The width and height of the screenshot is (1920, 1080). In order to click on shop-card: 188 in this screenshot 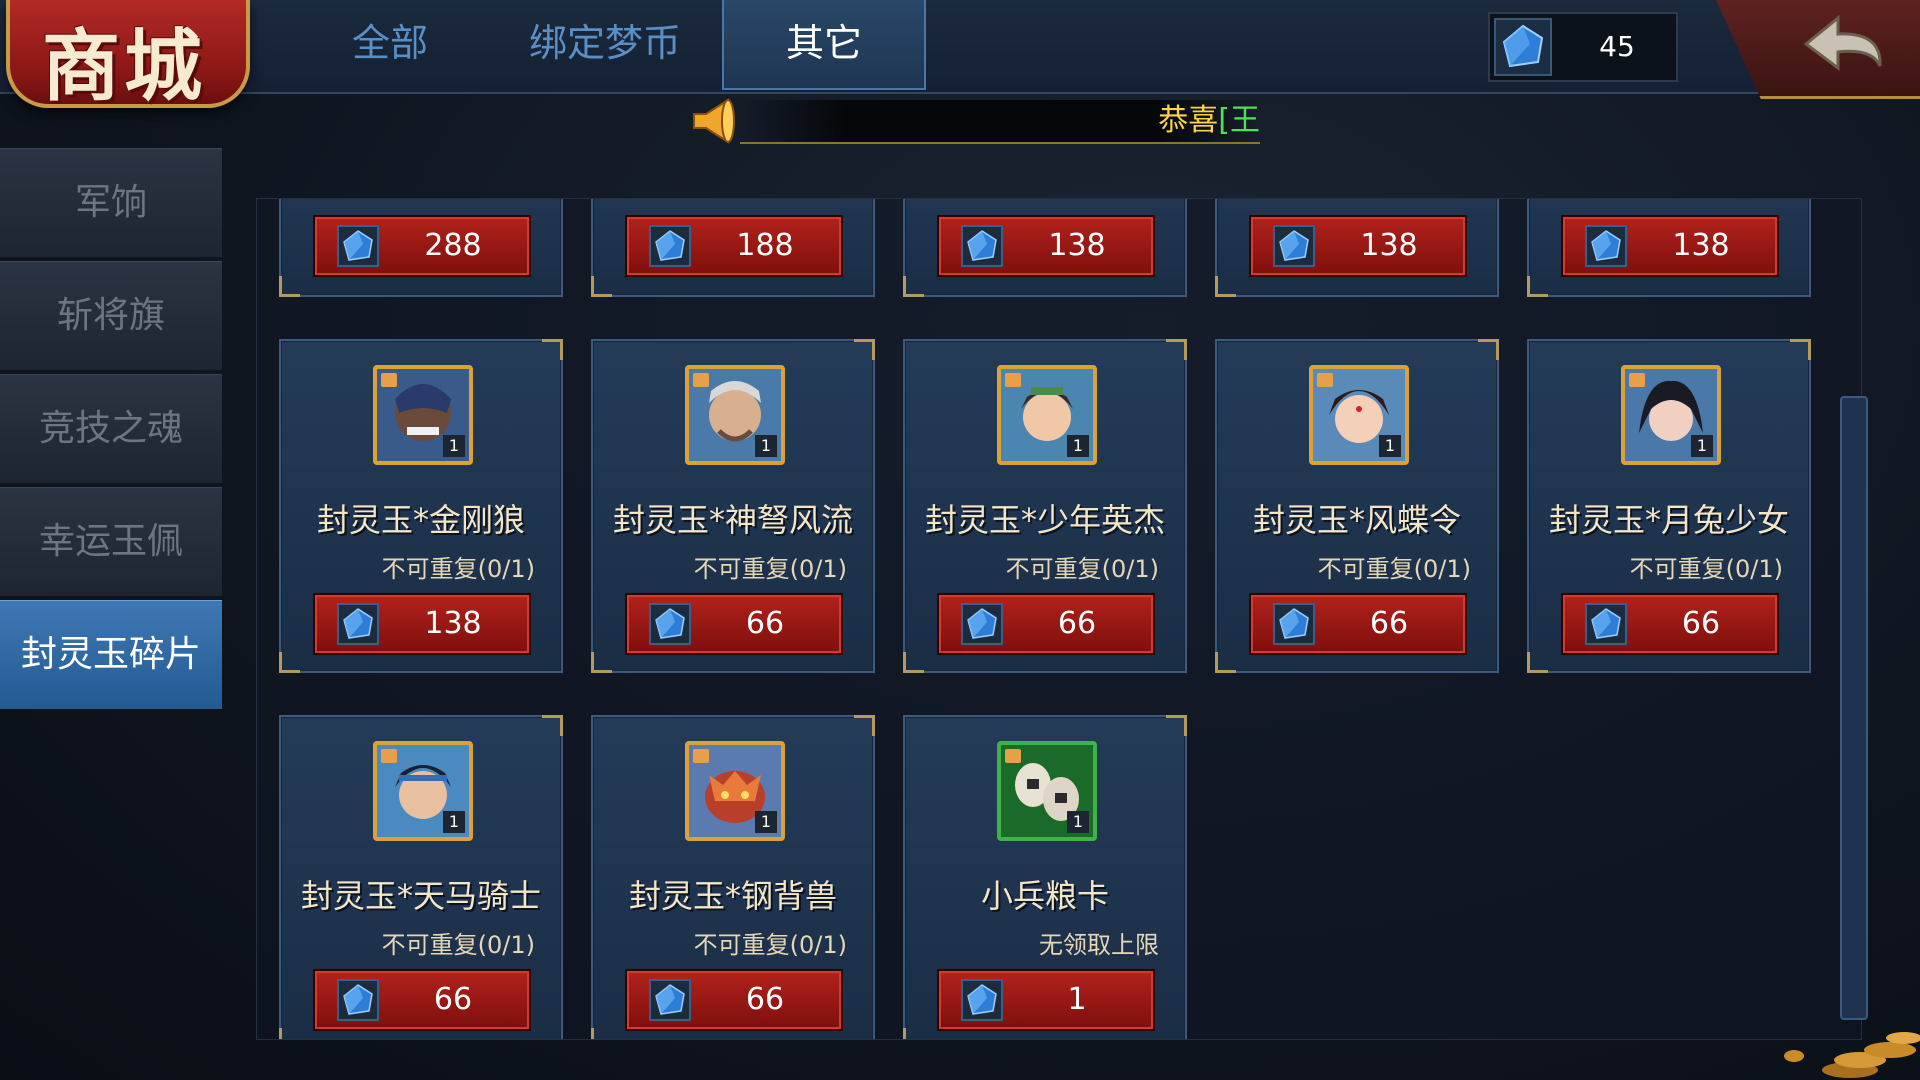, I will do `click(733, 248)`.